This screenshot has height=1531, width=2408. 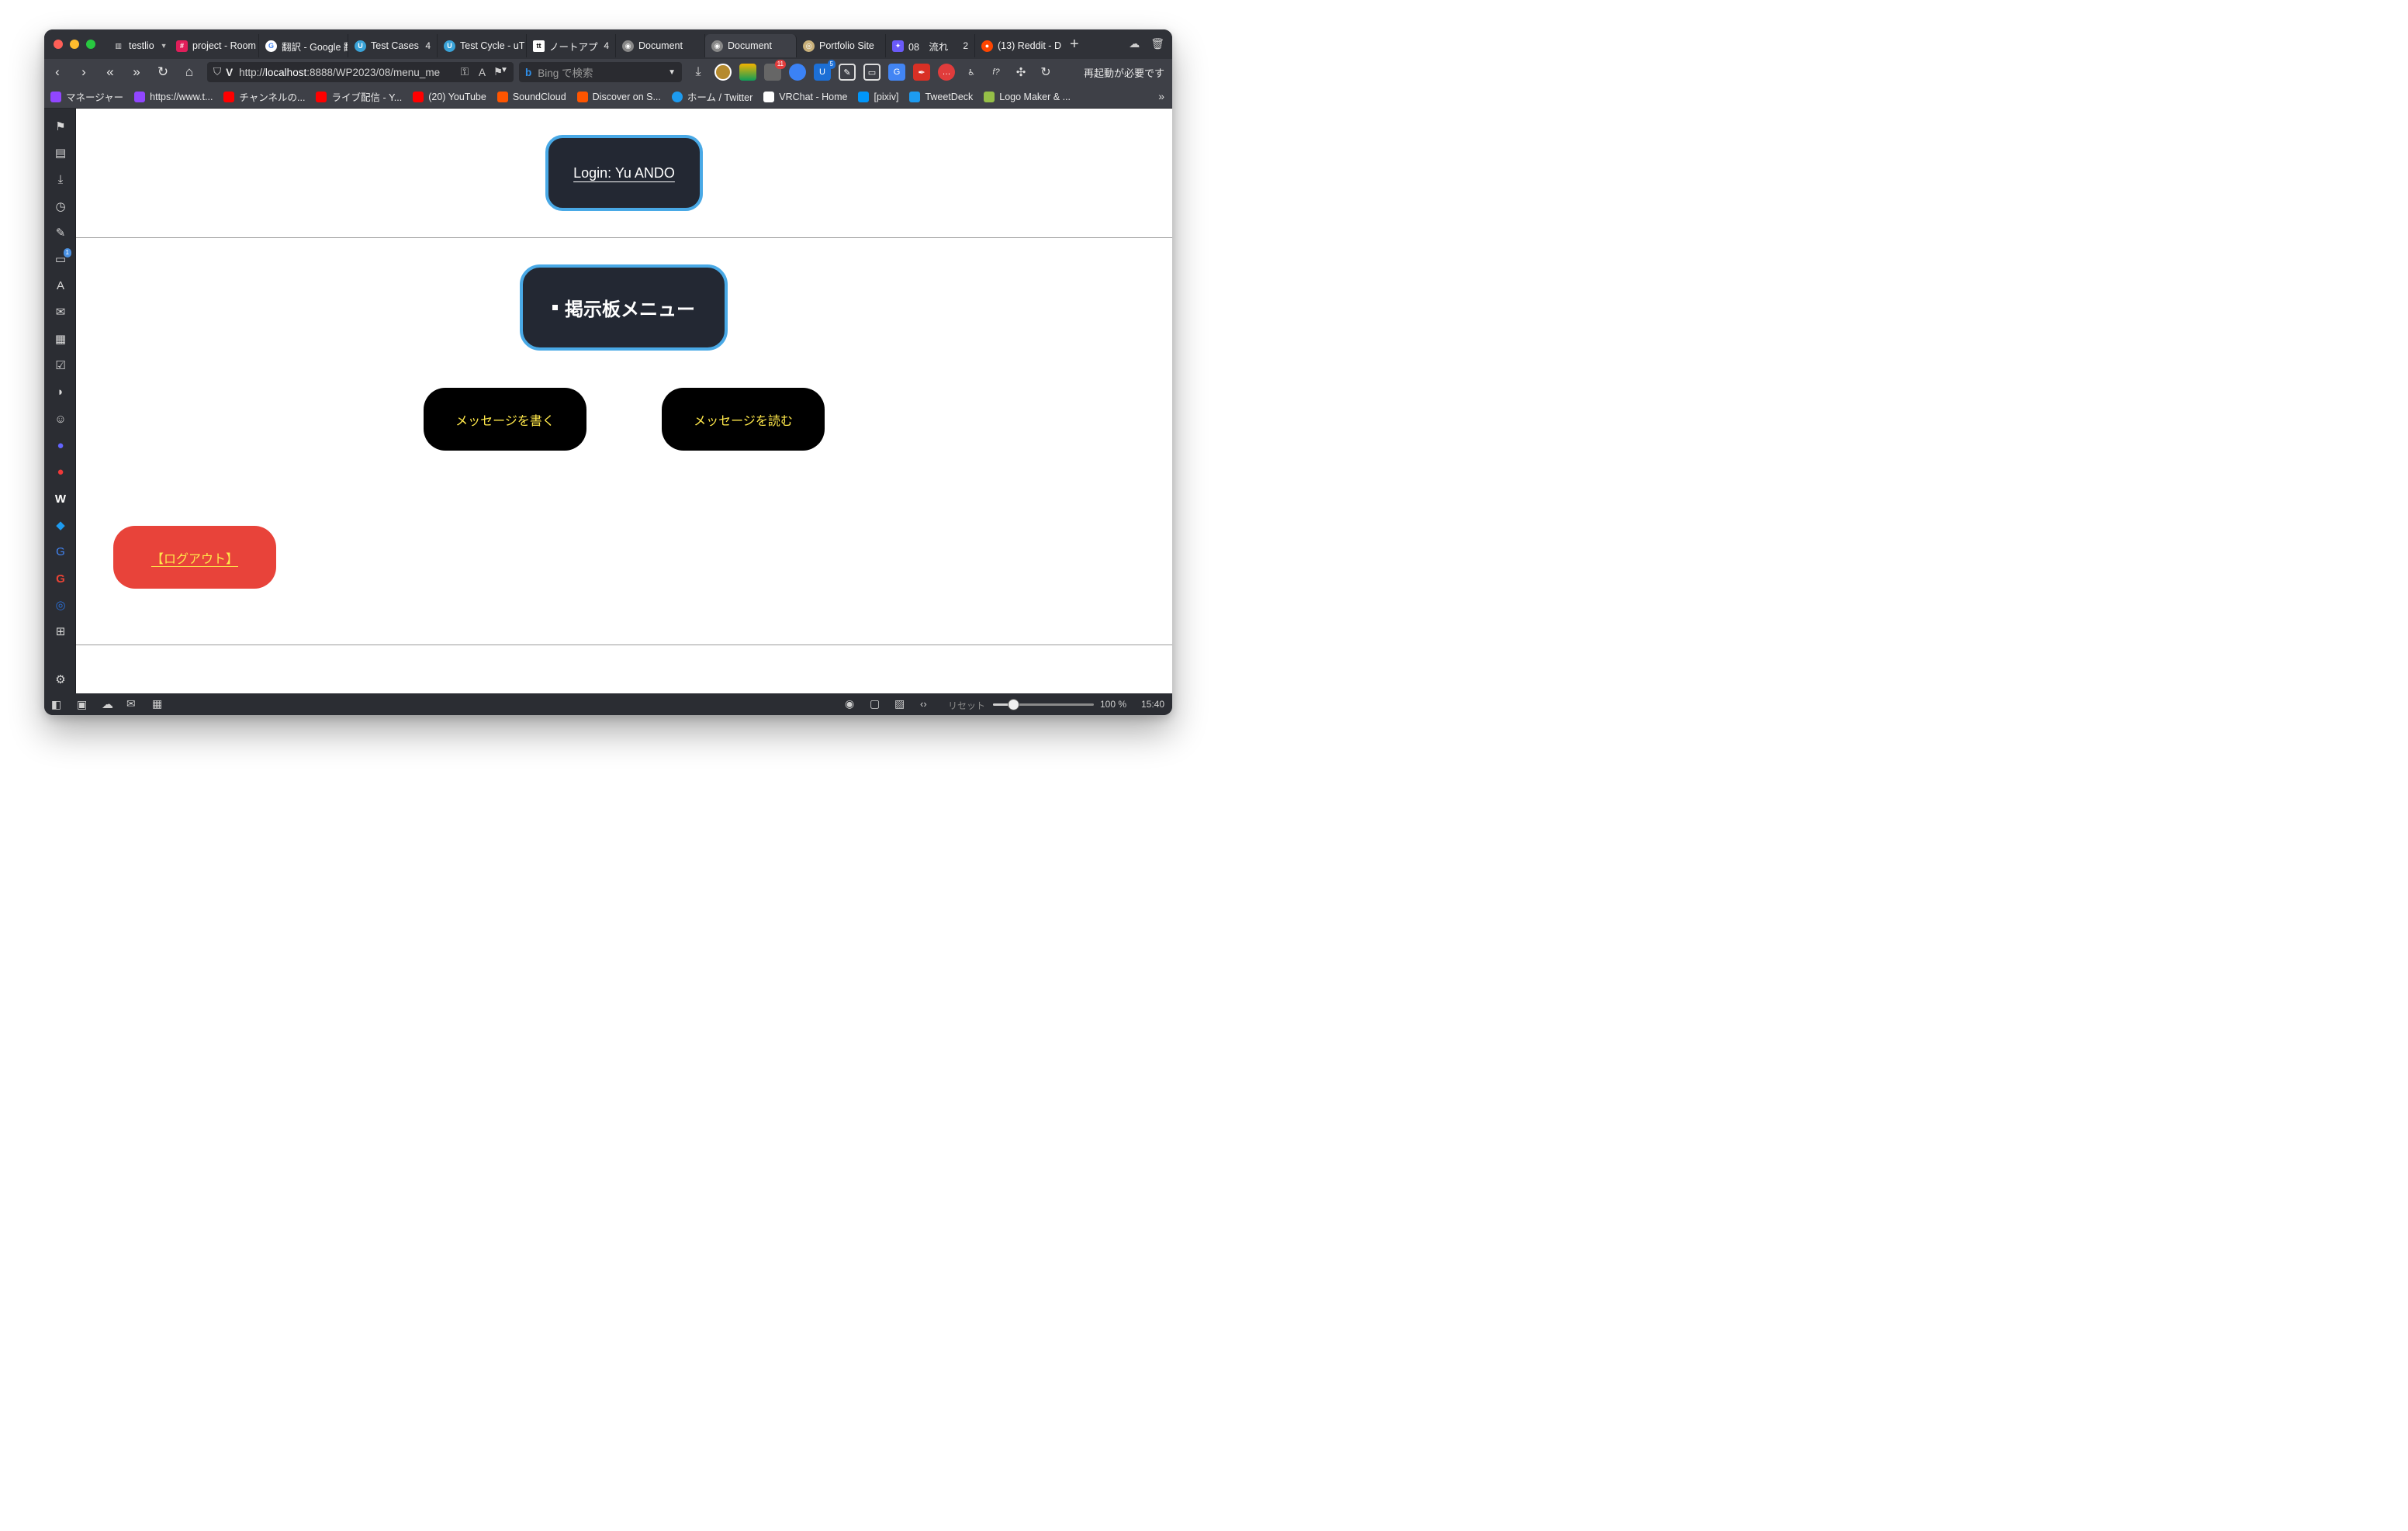 What do you see at coordinates (463, 72) in the screenshot?
I see `key-icon: ⚿` at bounding box center [463, 72].